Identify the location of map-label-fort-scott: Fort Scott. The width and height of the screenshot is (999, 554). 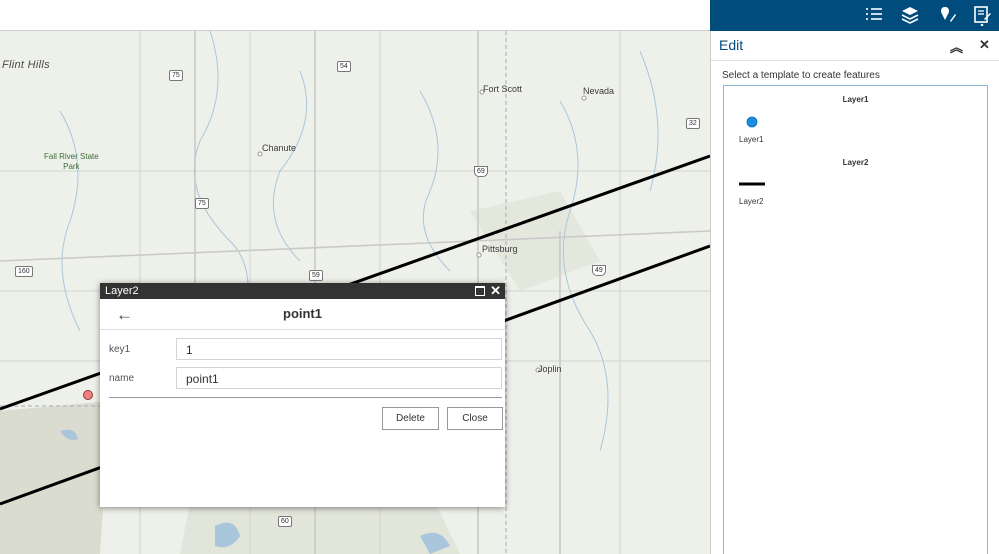
(503, 89).